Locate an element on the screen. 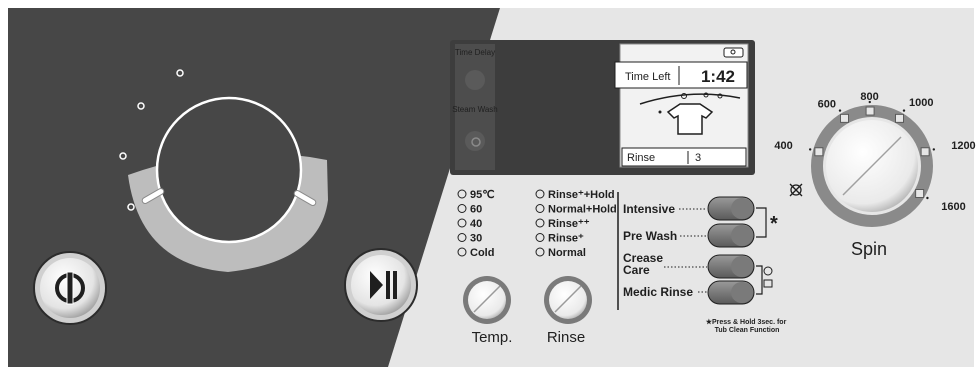 The image size is (979, 370). start-pause-button is located at coordinates (381, 285).